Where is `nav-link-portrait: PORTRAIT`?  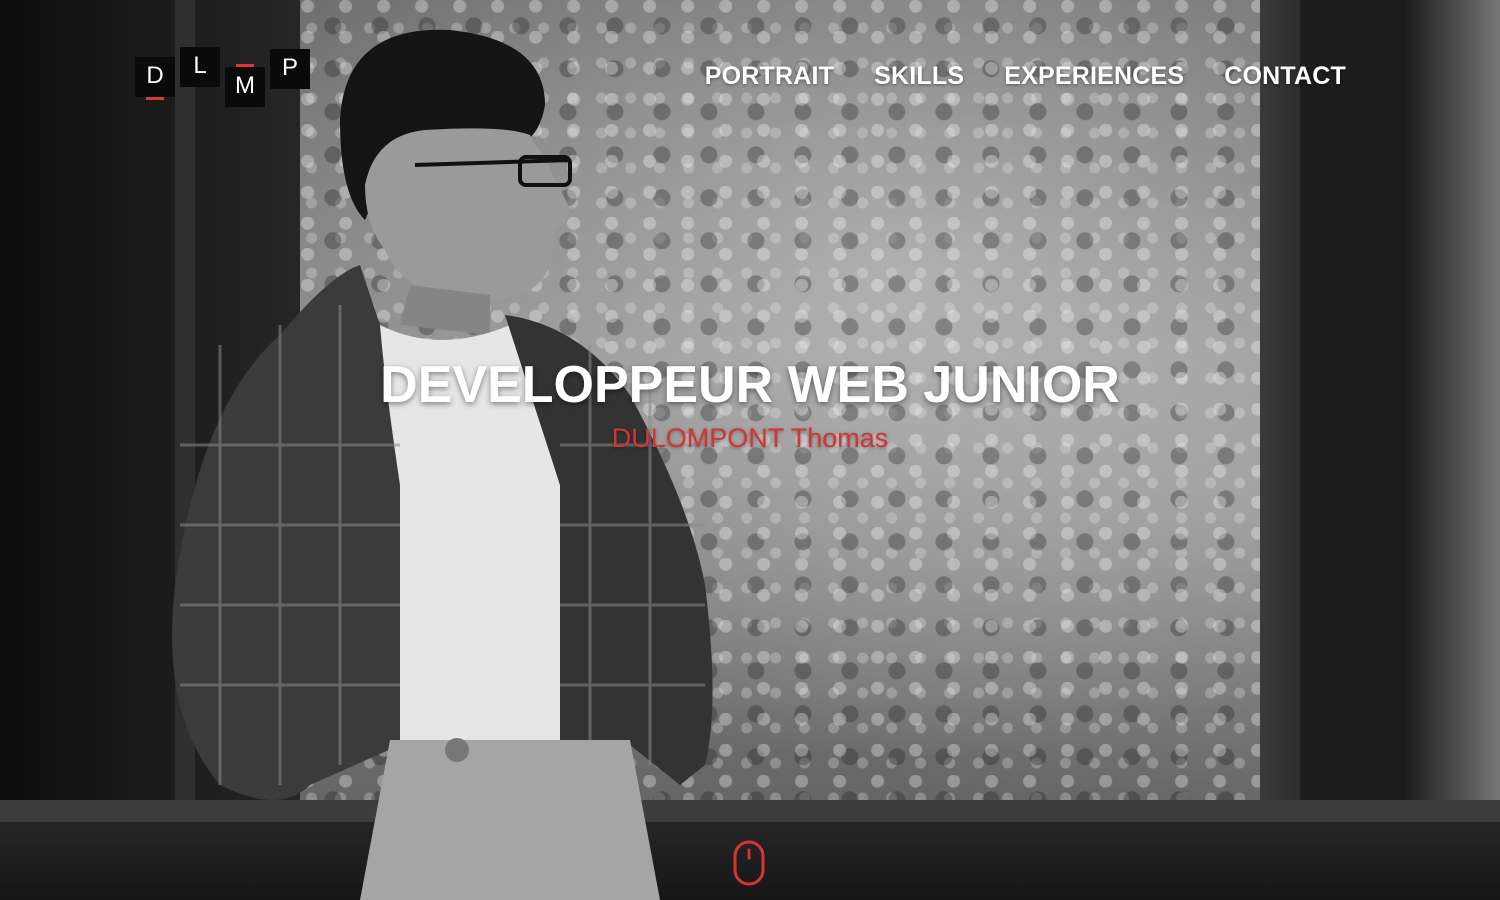 nav-link-portrait: PORTRAIT is located at coordinates (769, 76).